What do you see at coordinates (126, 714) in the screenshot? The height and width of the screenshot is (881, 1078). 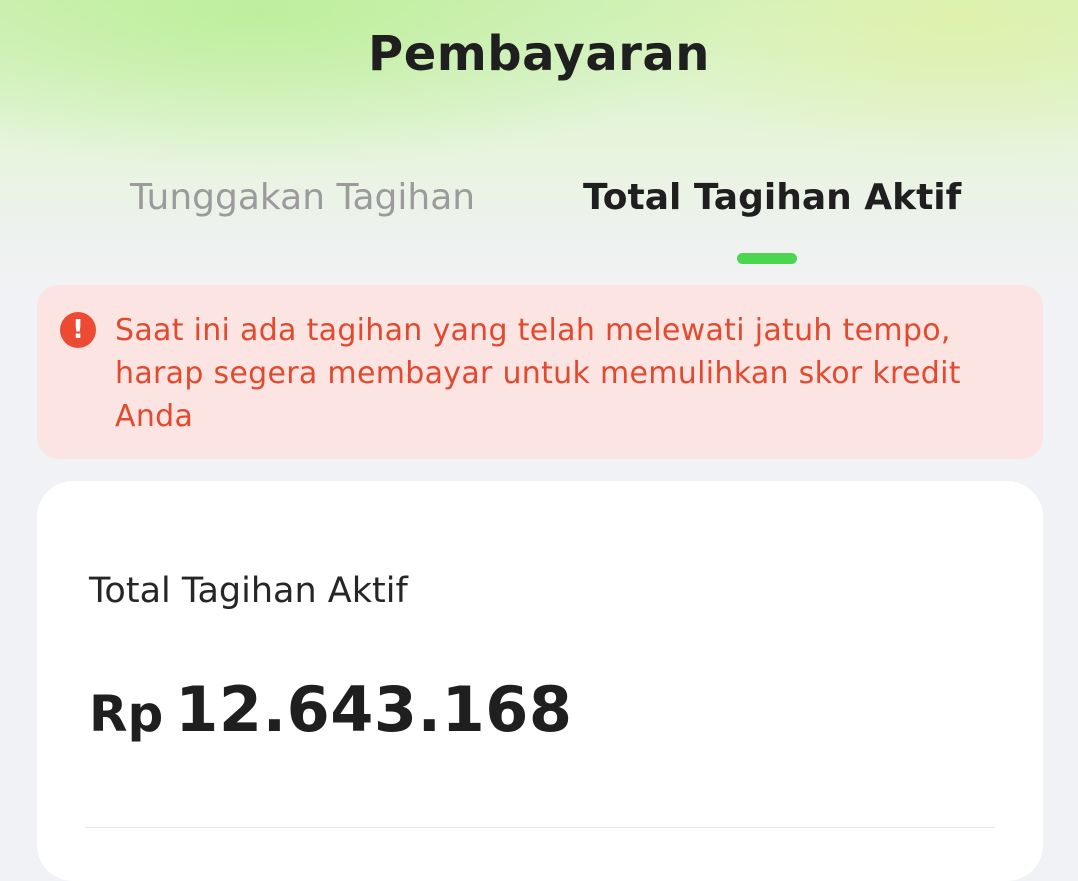 I see `currency-label: Rp` at bounding box center [126, 714].